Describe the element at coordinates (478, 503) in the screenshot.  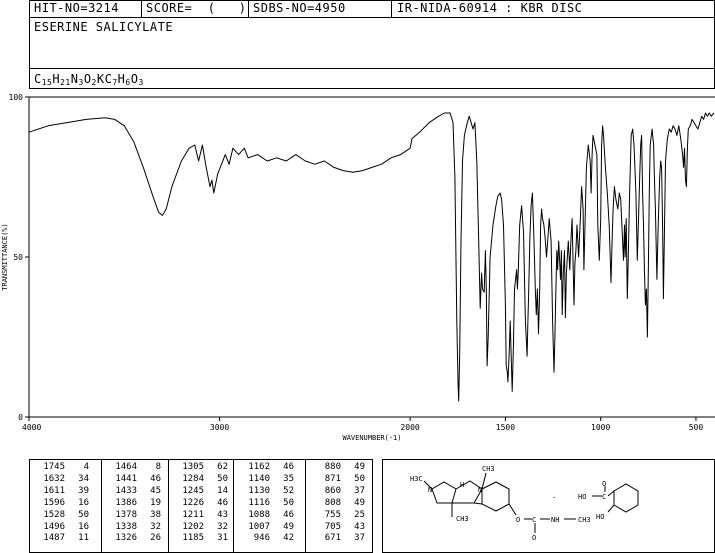
I see `ring-bond` at that location.